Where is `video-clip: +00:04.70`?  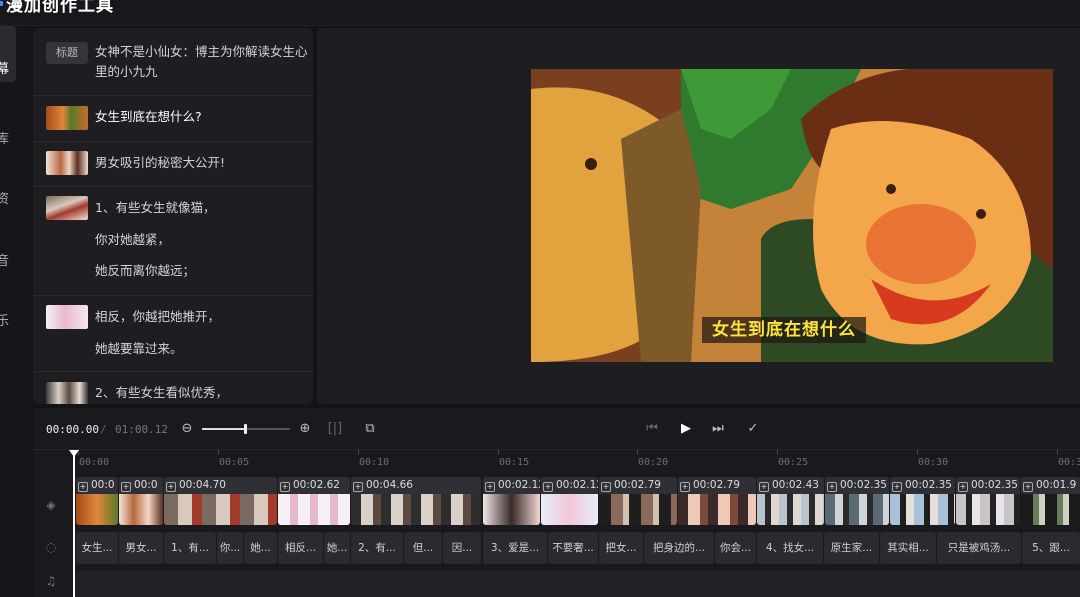 video-clip: +00:04.70 is located at coordinates (220, 501).